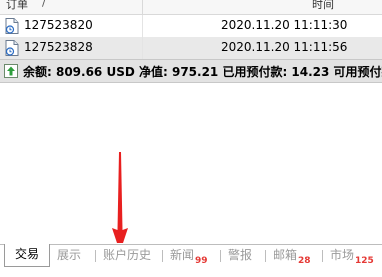 The image size is (382, 277). Describe the element at coordinates (323, 6) in the screenshot. I see `time-column-header: 时间` at that location.